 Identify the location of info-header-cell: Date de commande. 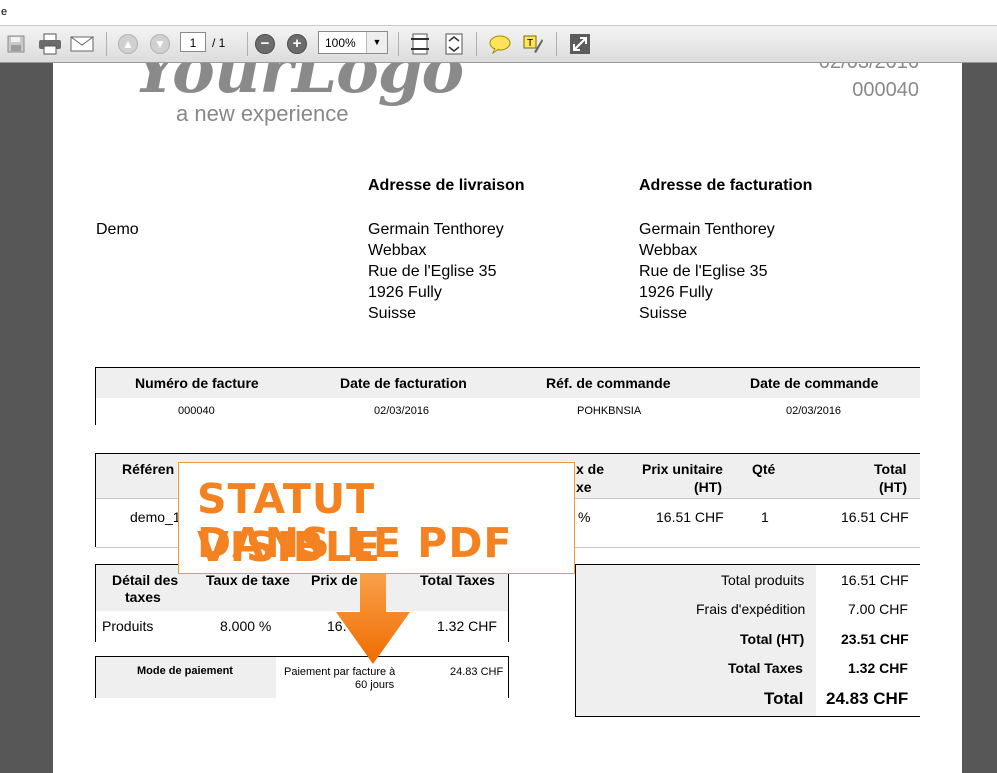
(814, 383).